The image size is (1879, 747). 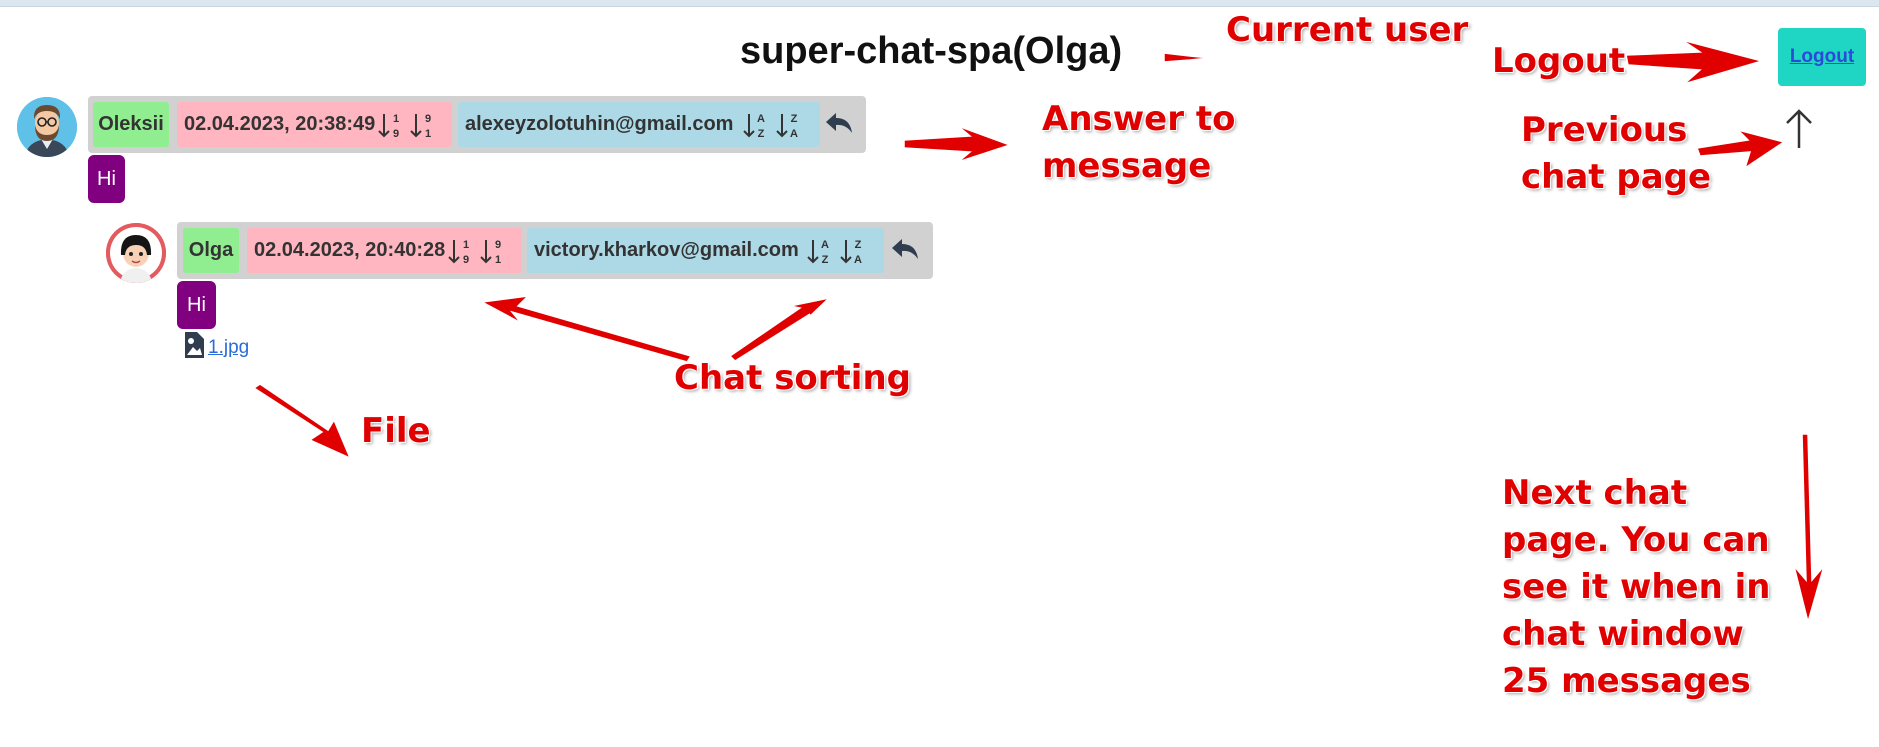 What do you see at coordinates (302, 421) in the screenshot?
I see `arrow-file` at bounding box center [302, 421].